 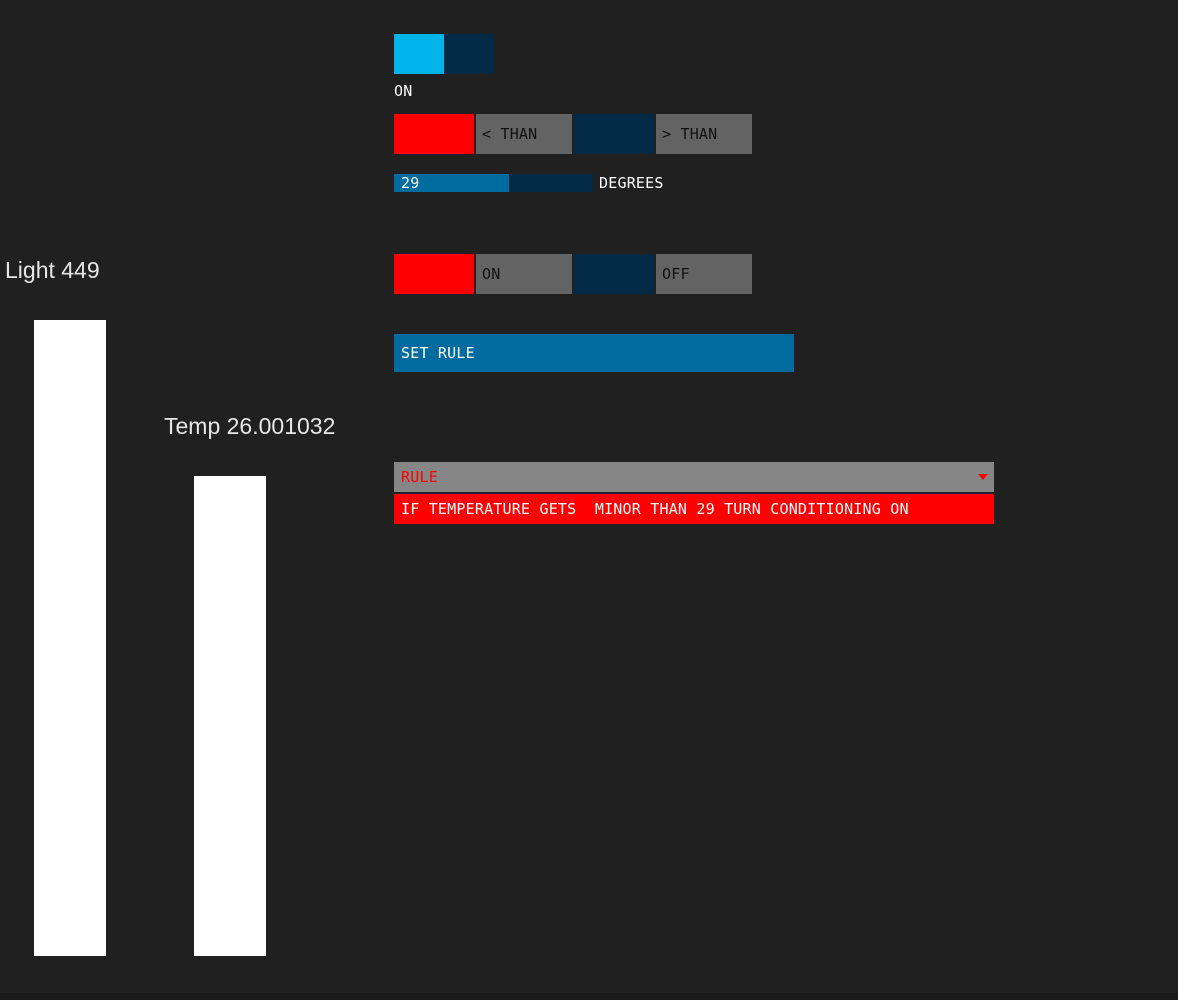 I want to click on bottom-edge, so click(x=589, y=996).